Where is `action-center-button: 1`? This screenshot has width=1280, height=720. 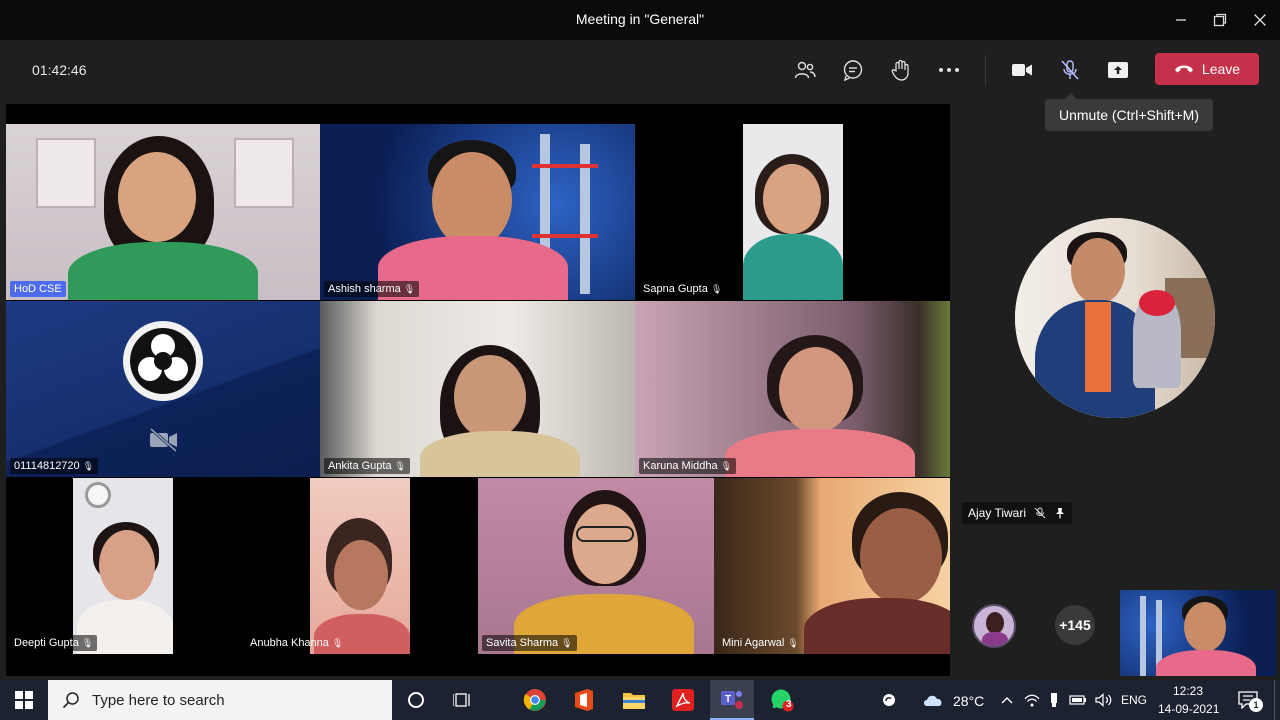 action-center-button: 1 is located at coordinates (1248, 700).